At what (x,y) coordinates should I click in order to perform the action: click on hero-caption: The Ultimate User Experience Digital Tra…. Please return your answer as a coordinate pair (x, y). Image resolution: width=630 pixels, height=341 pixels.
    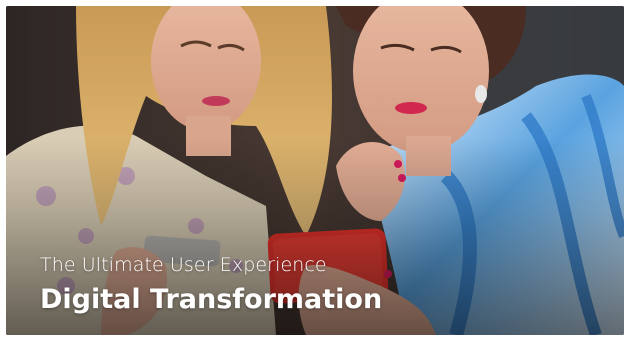
    Looking at the image, I should click on (211, 285).